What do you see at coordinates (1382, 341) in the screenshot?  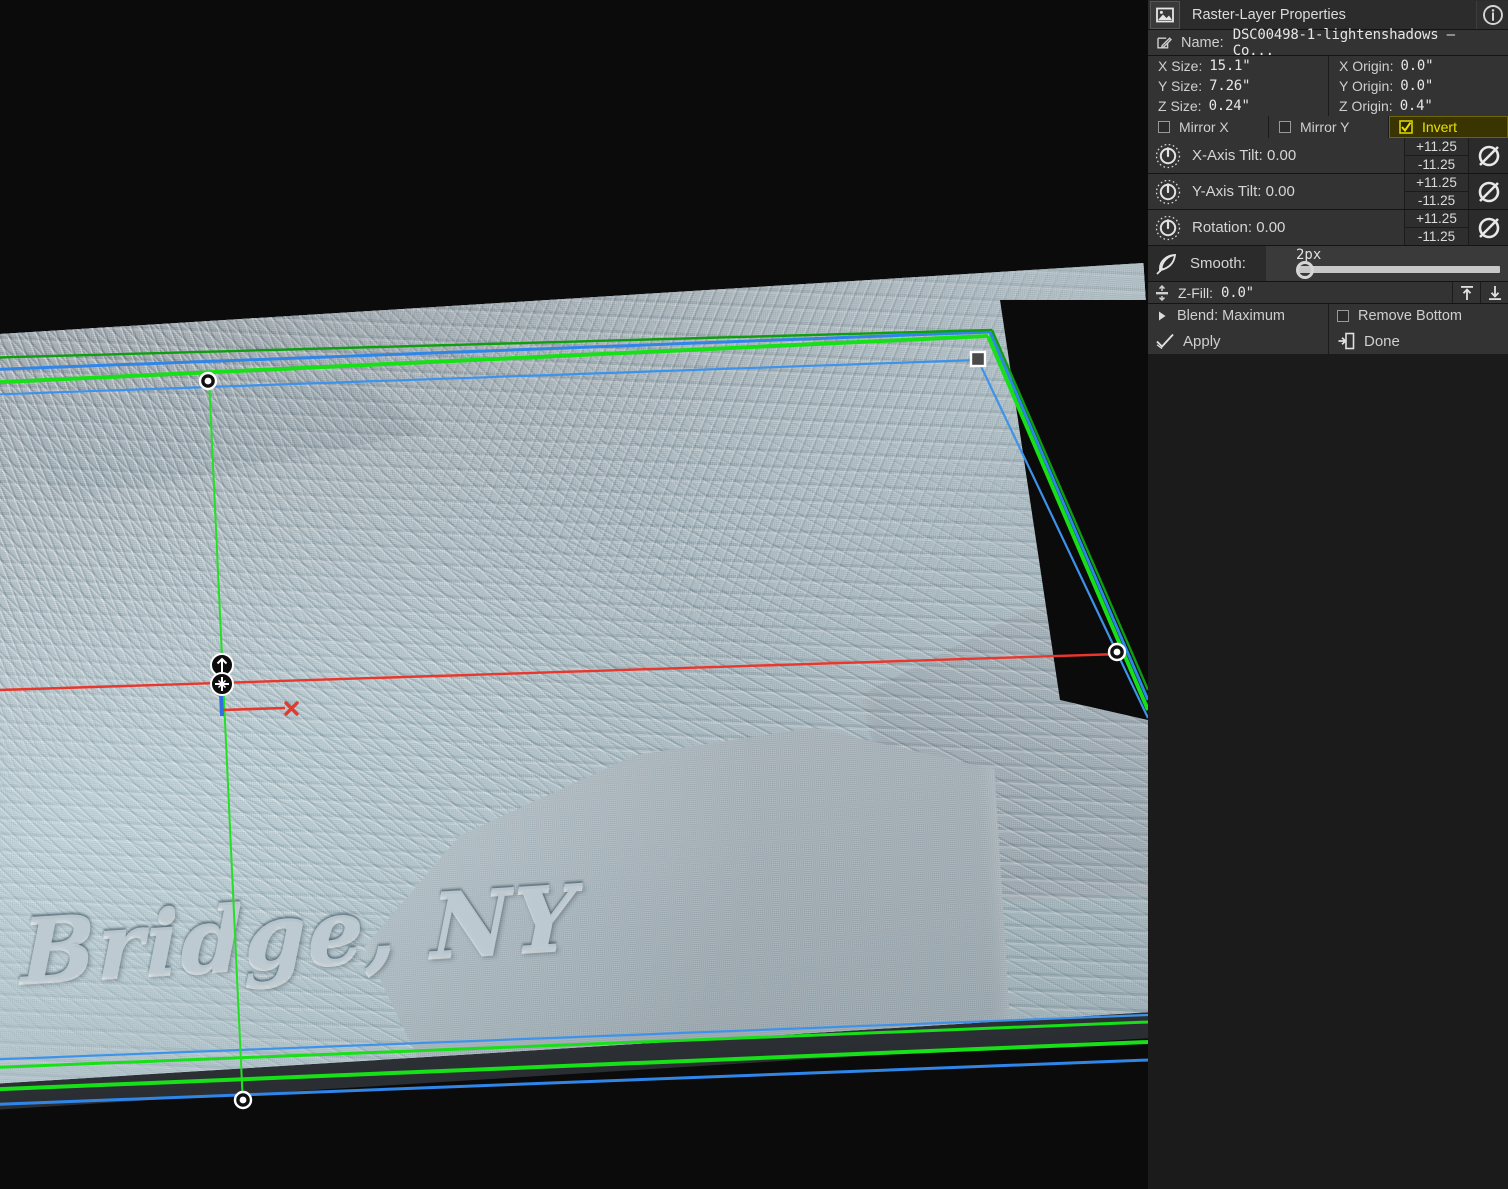 I see `done-label: Done` at bounding box center [1382, 341].